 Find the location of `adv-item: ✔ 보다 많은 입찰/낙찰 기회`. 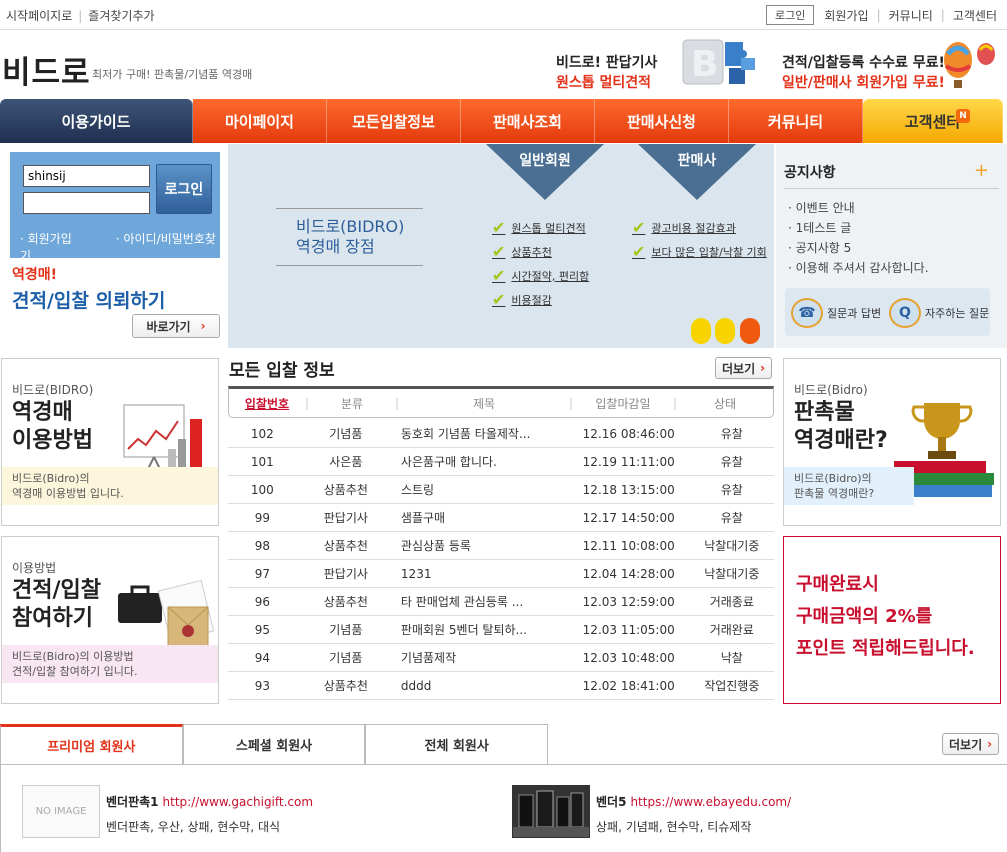

adv-item: ✔ 보다 많은 입찰/낙찰 기회 is located at coordinates (699, 251).